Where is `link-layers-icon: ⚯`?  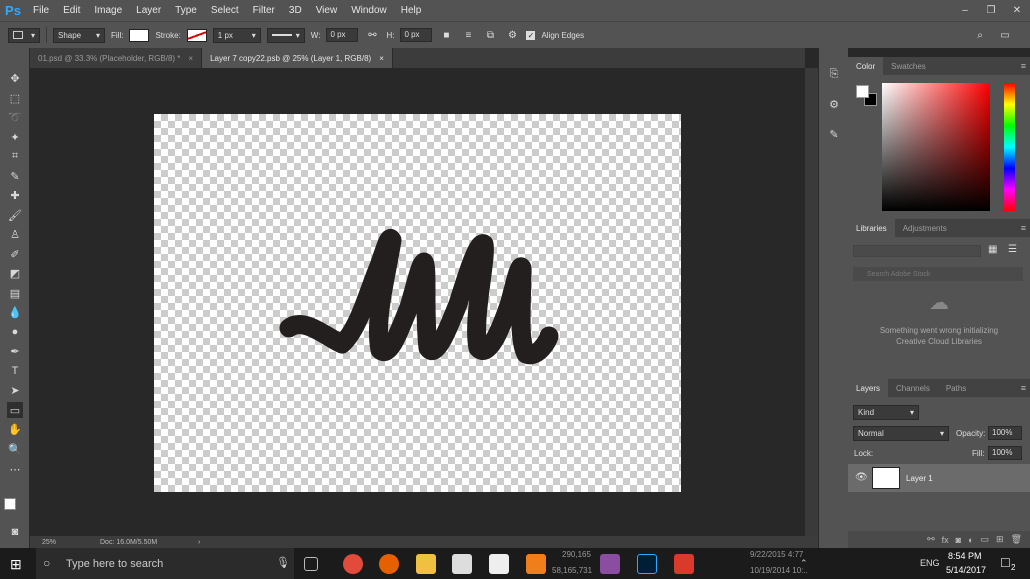 link-layers-icon: ⚯ is located at coordinates (931, 539).